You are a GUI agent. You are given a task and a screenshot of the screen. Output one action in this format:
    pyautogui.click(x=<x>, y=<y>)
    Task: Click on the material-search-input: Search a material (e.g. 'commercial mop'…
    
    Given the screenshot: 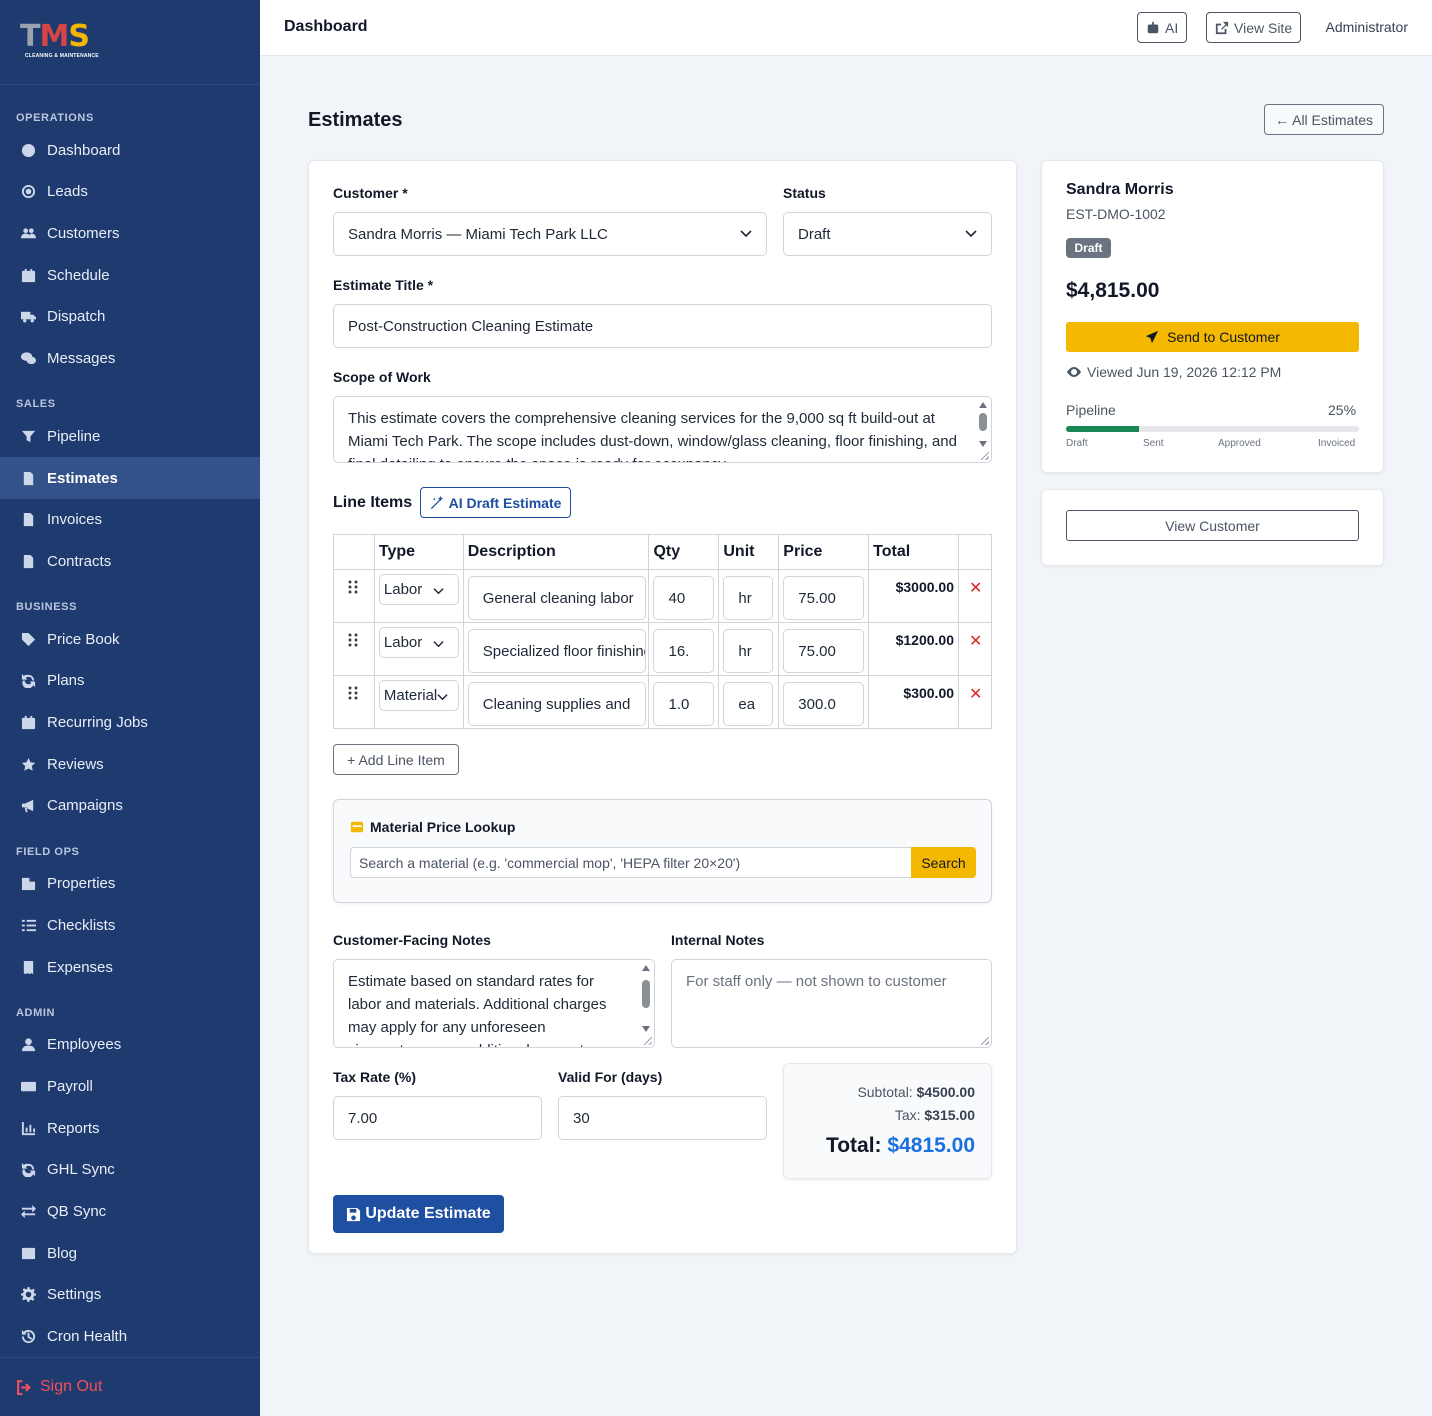 What is the action you would take?
    pyautogui.click(x=630, y=862)
    